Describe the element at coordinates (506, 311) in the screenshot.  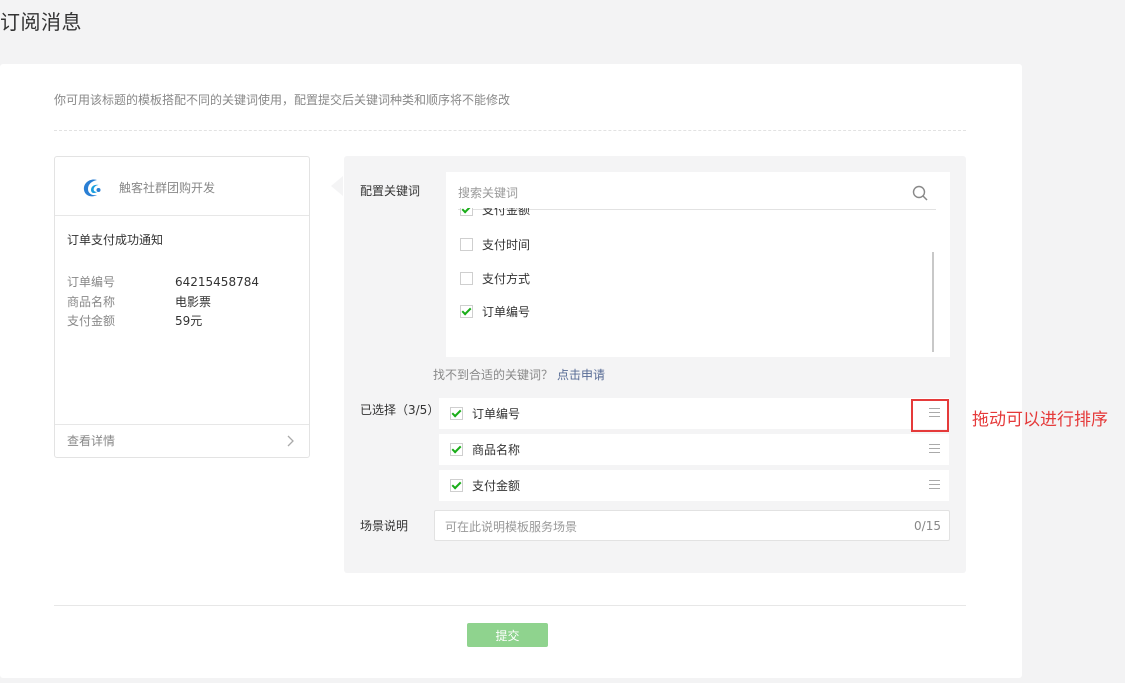
I see `keyword-option-label: 订单编号` at that location.